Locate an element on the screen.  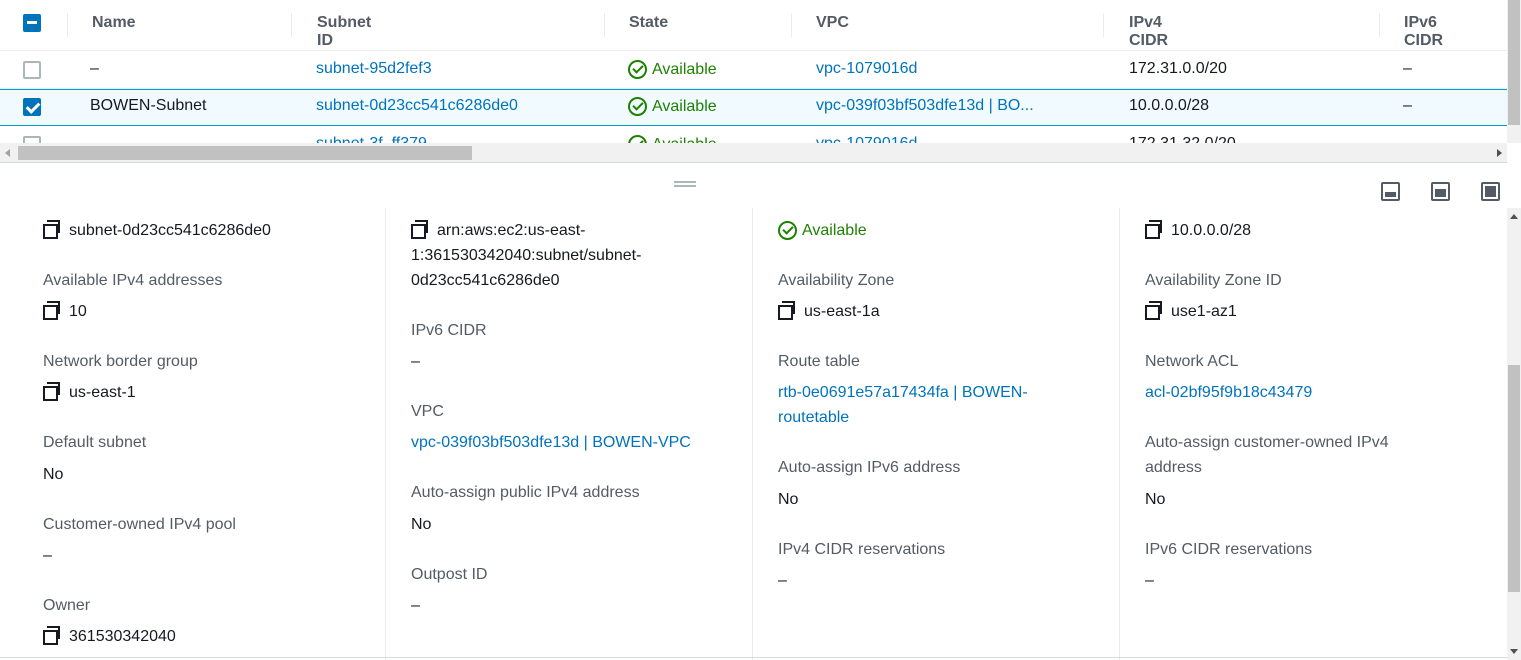
row-ipv4-cidr: 10.0.0.0/28 is located at coordinates (1169, 105).